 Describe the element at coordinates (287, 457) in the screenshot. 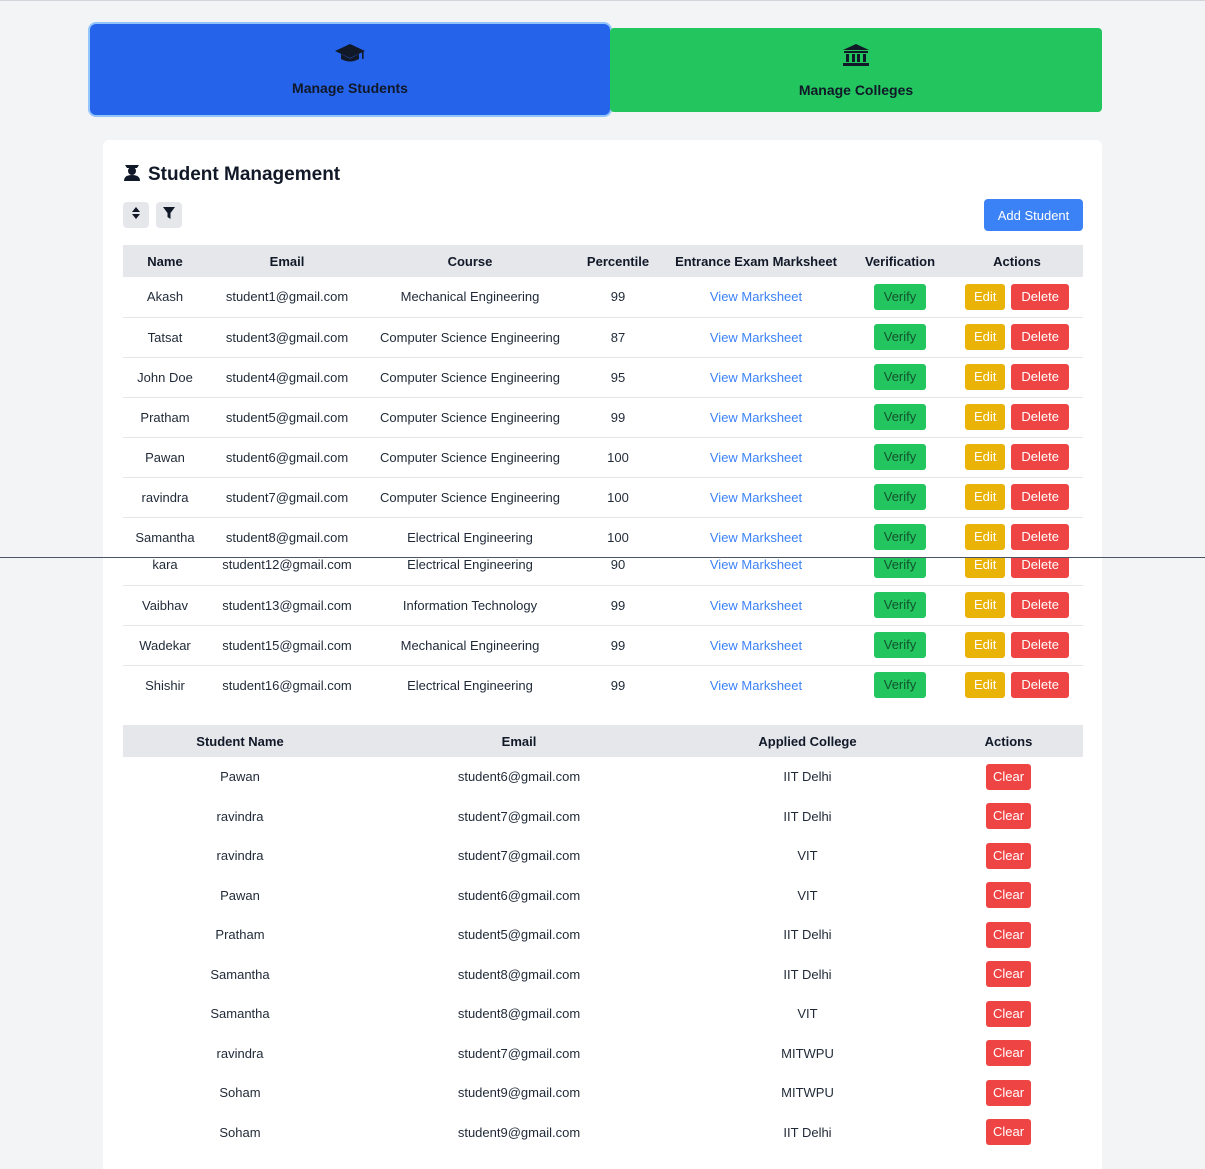

I see `cell-email: student6@gmail.com` at that location.